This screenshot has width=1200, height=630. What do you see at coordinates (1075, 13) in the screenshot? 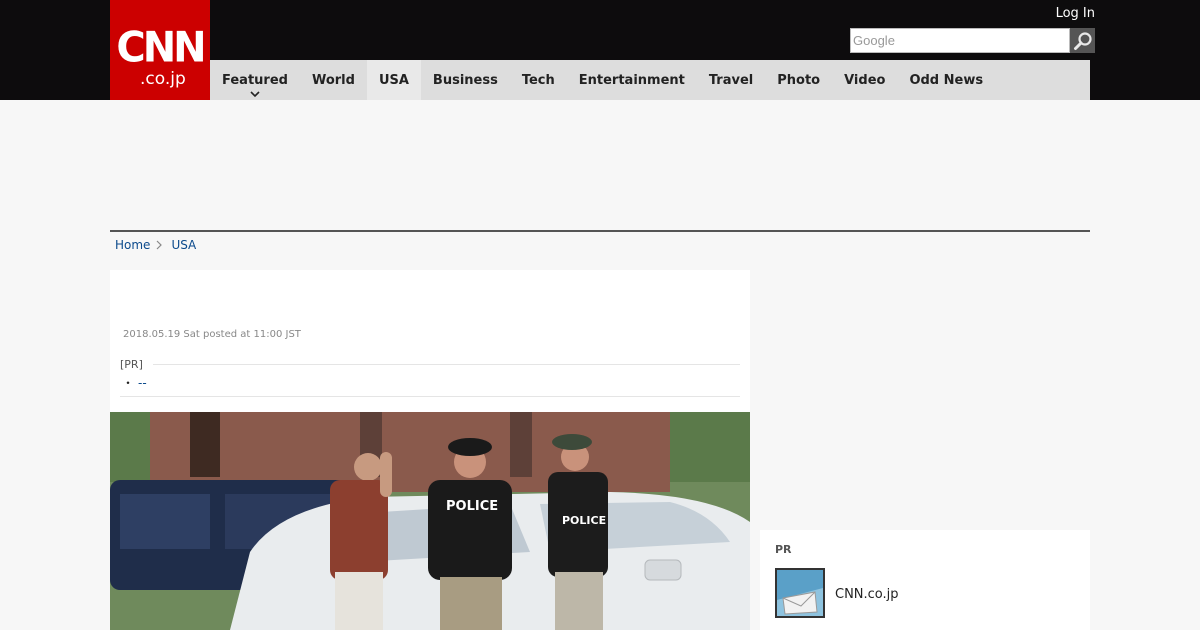
I see `login-link: Log In` at bounding box center [1075, 13].